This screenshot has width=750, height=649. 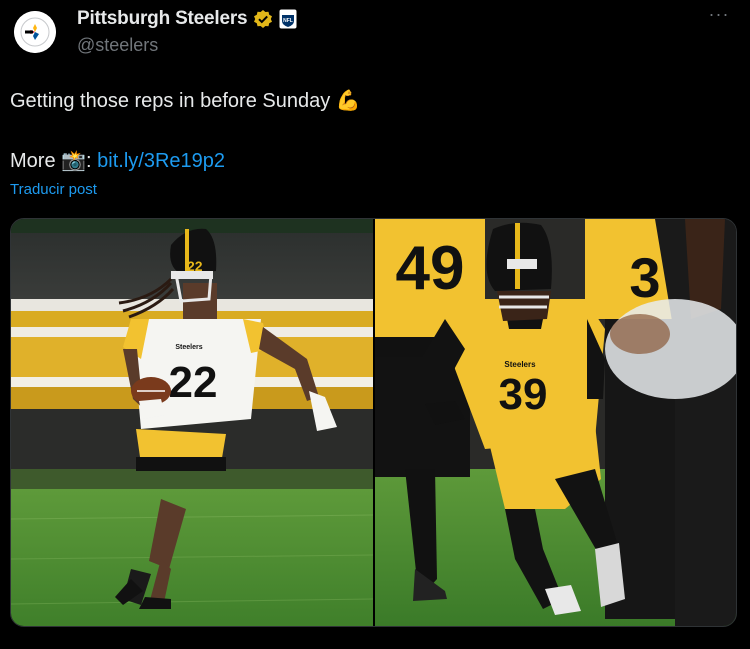 I want to click on tweet-text-line1: Getting those reps in before Sunday, so click(x=170, y=101).